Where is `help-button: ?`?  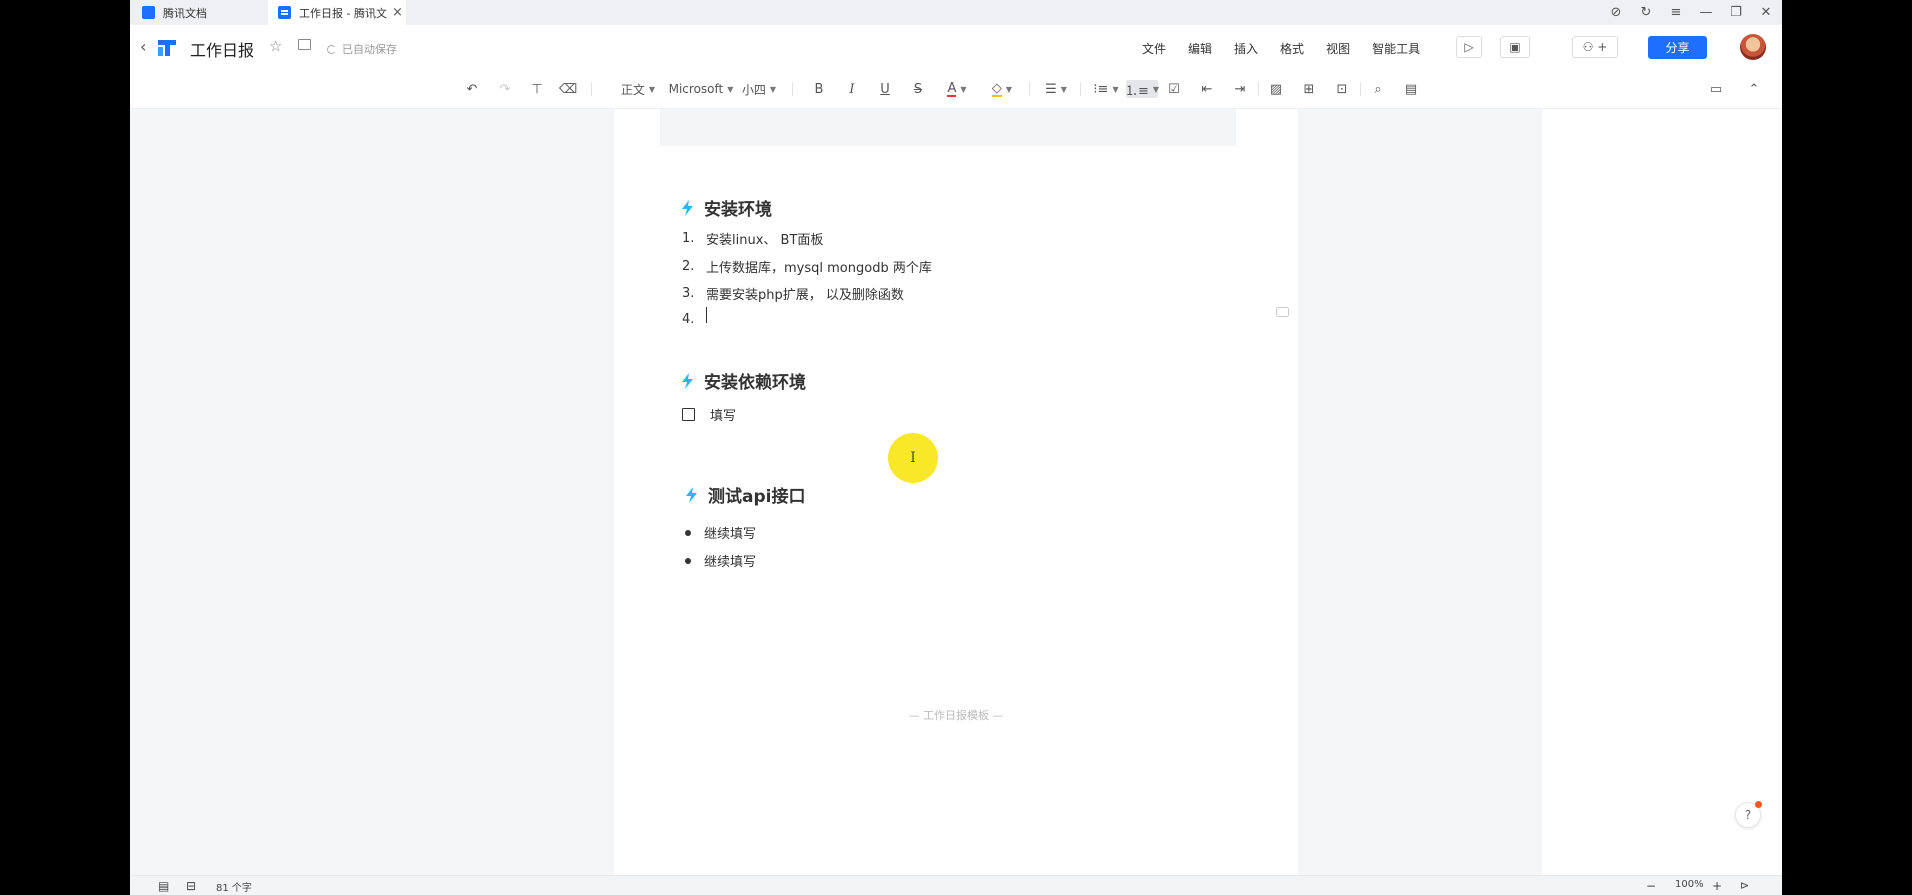
help-button: ? is located at coordinates (1748, 814).